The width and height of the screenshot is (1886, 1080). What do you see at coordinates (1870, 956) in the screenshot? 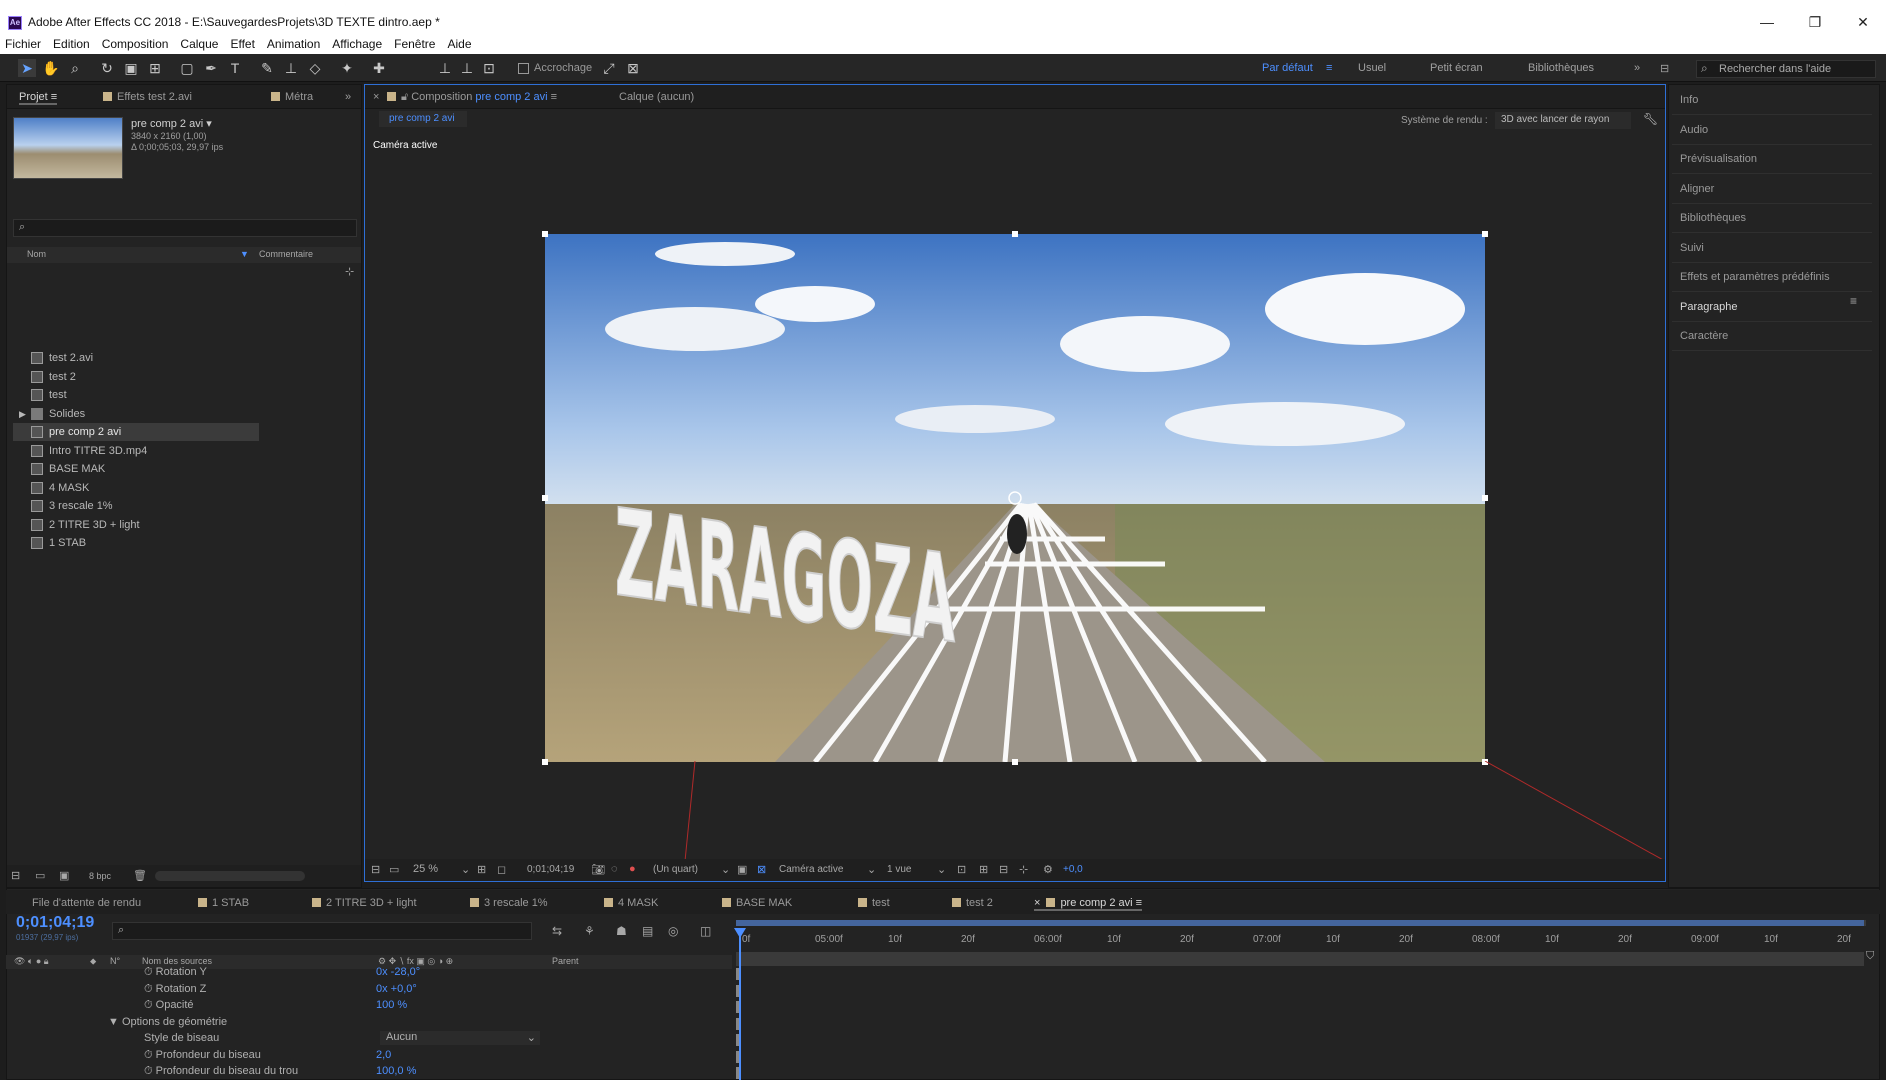
I see `comp-marker-icon: ⛉` at bounding box center [1870, 956].